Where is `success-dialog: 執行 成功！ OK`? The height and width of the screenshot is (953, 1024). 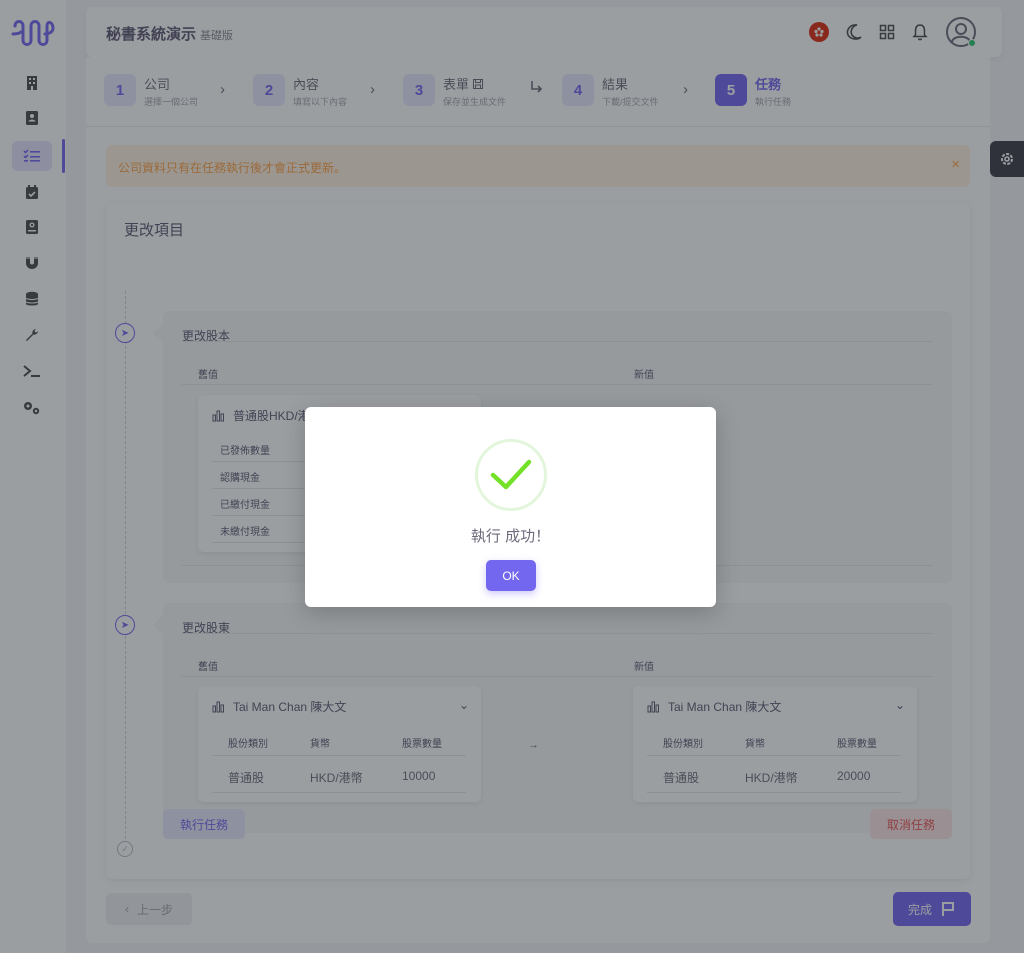
success-dialog: 執行 成功！ OK is located at coordinates (510, 507).